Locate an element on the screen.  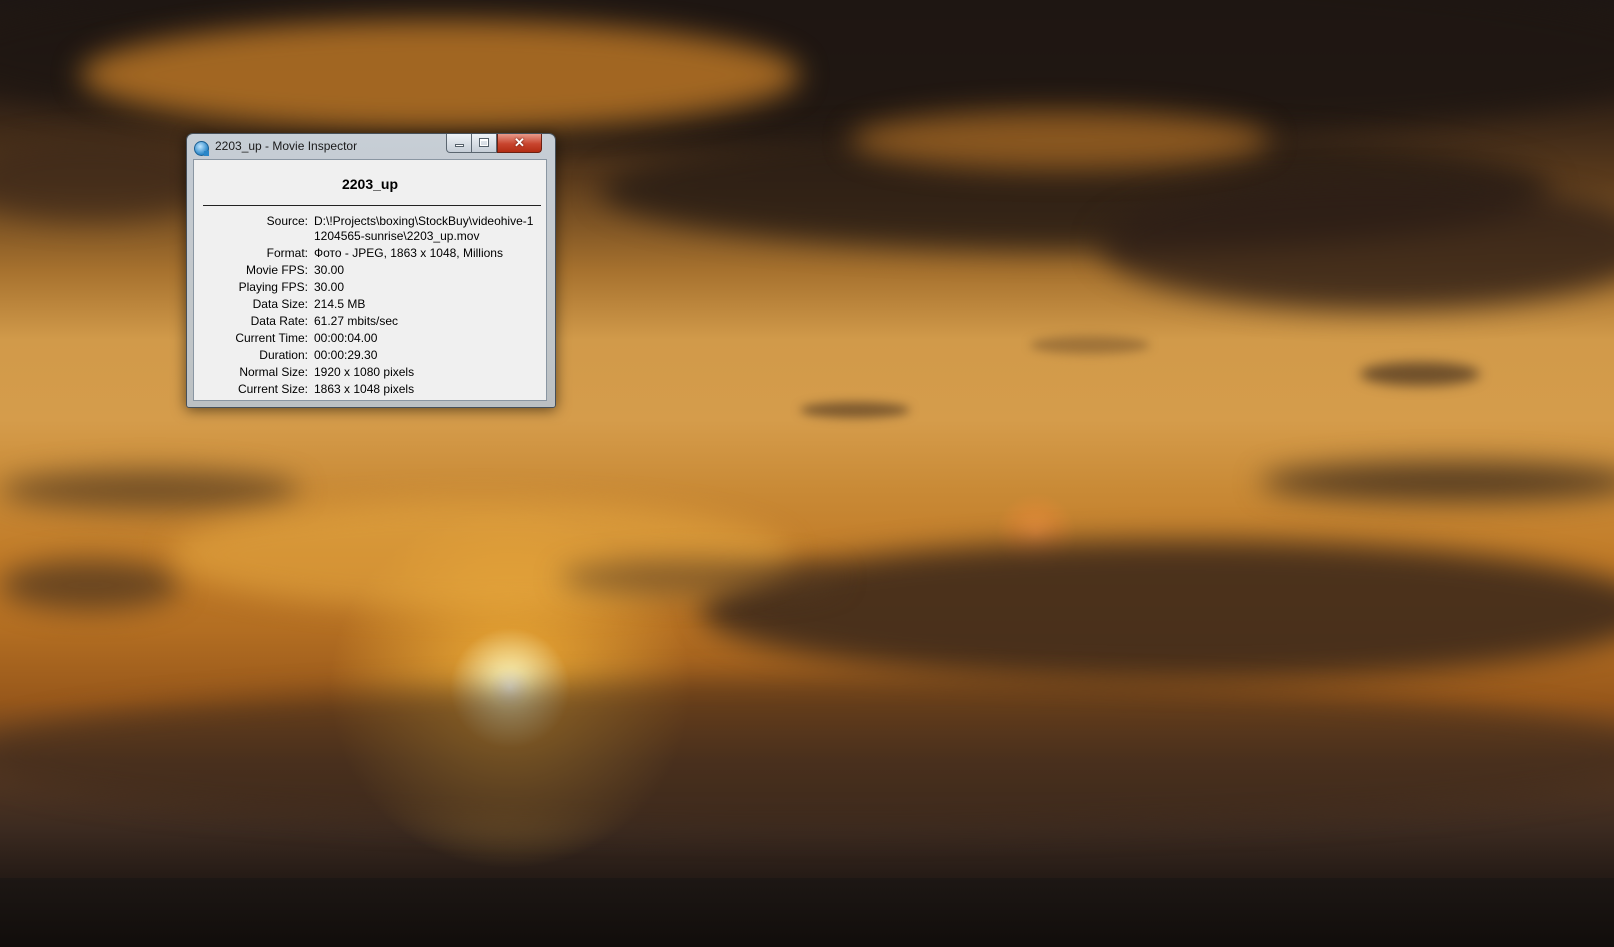
minimize-icon is located at coordinates (459, 145).